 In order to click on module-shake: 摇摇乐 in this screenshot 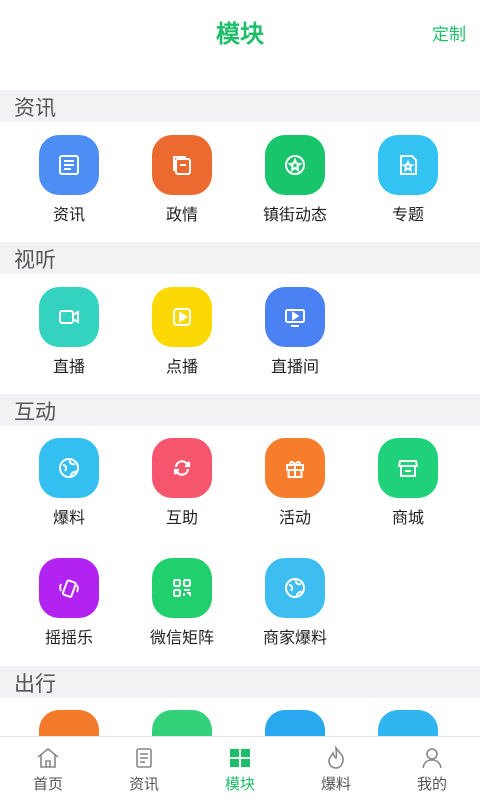, I will do `click(69, 603)`.